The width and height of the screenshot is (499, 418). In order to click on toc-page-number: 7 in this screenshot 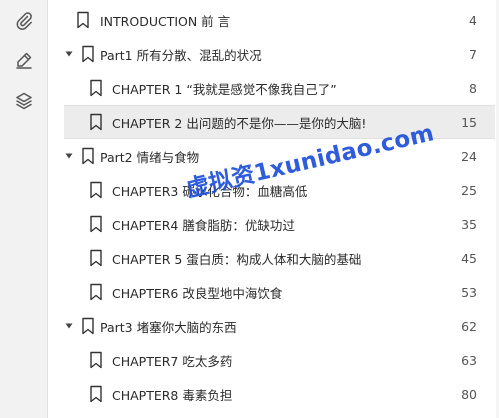, I will do `click(473, 54)`.